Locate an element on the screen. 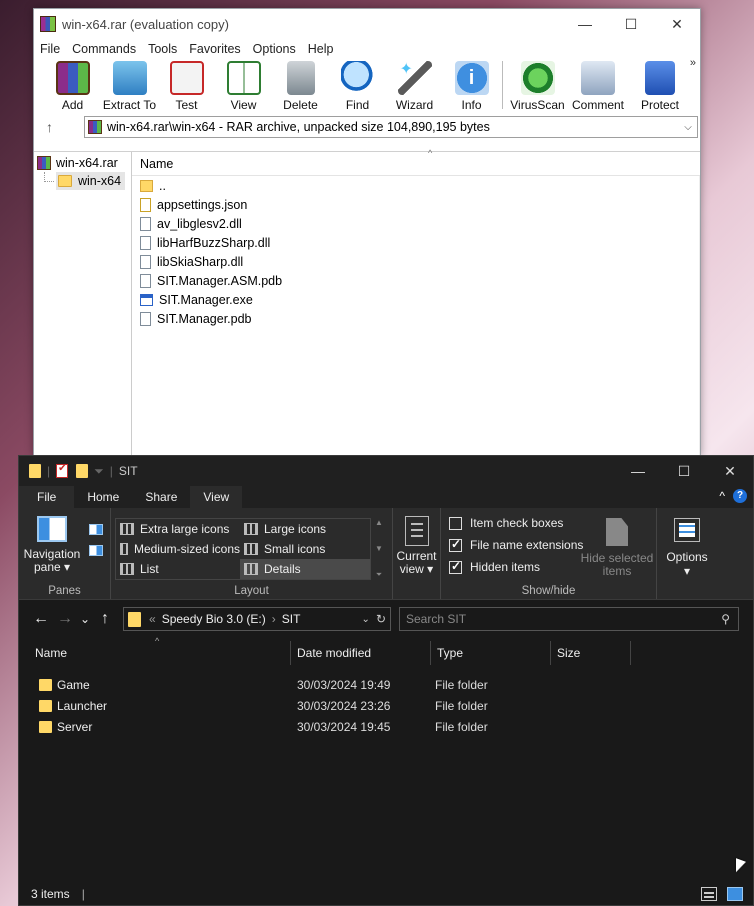 This screenshot has height=906, width=754. back-button: ← is located at coordinates (41, 619).